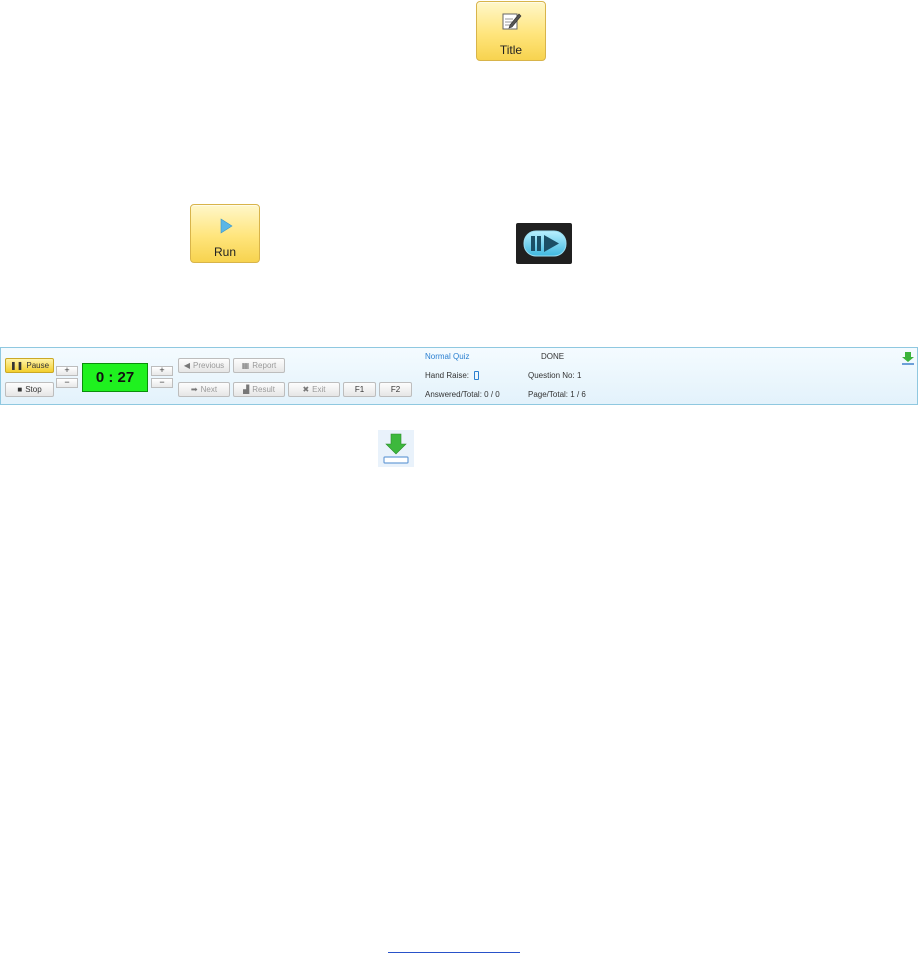 This screenshot has height=957, width=919. I want to click on question-no-value: 1, so click(579, 375).